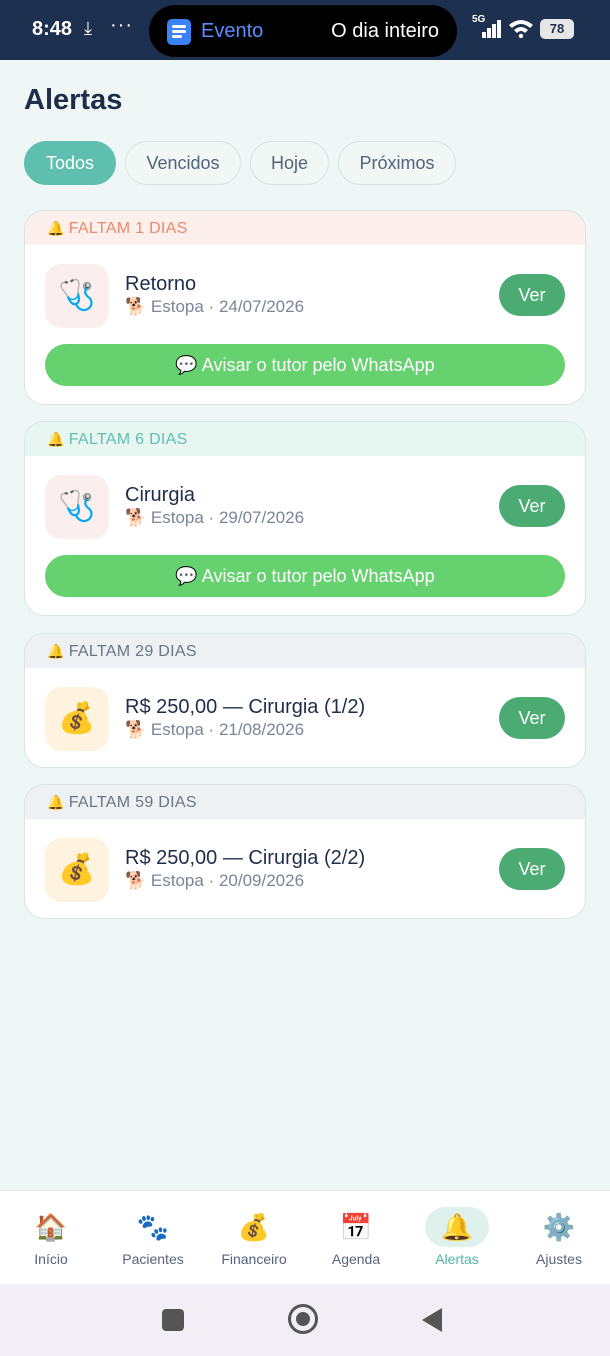 This screenshot has height=1356, width=610. I want to click on alert-card-header: 🔔 FALTAM 6 DIAS, so click(305, 439).